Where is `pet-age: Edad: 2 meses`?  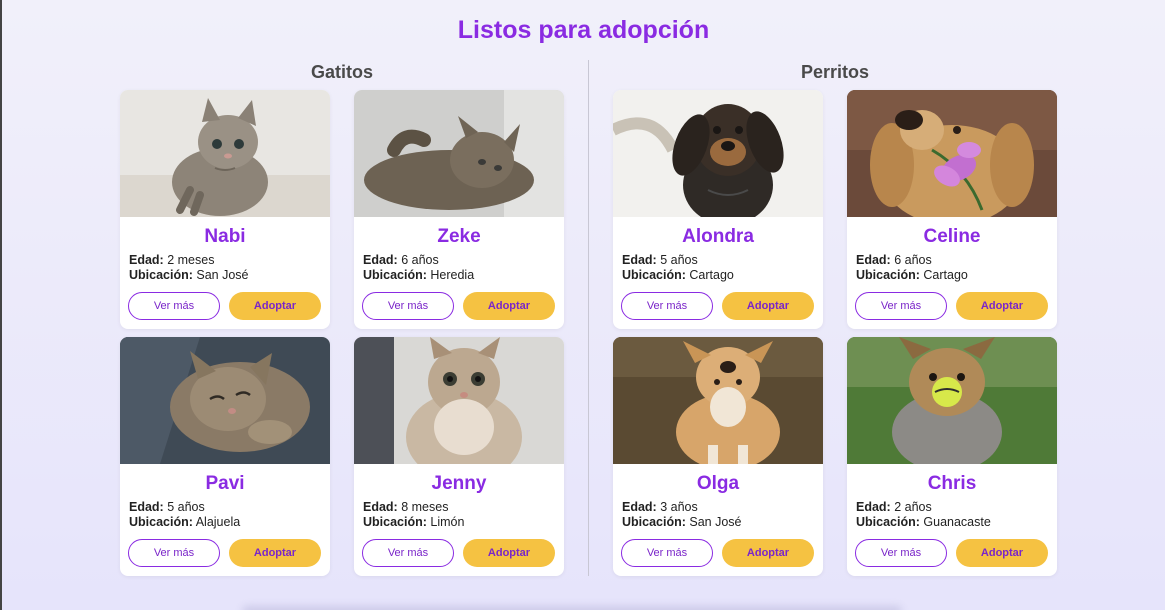
pet-age: Edad: 2 meses is located at coordinates (172, 260).